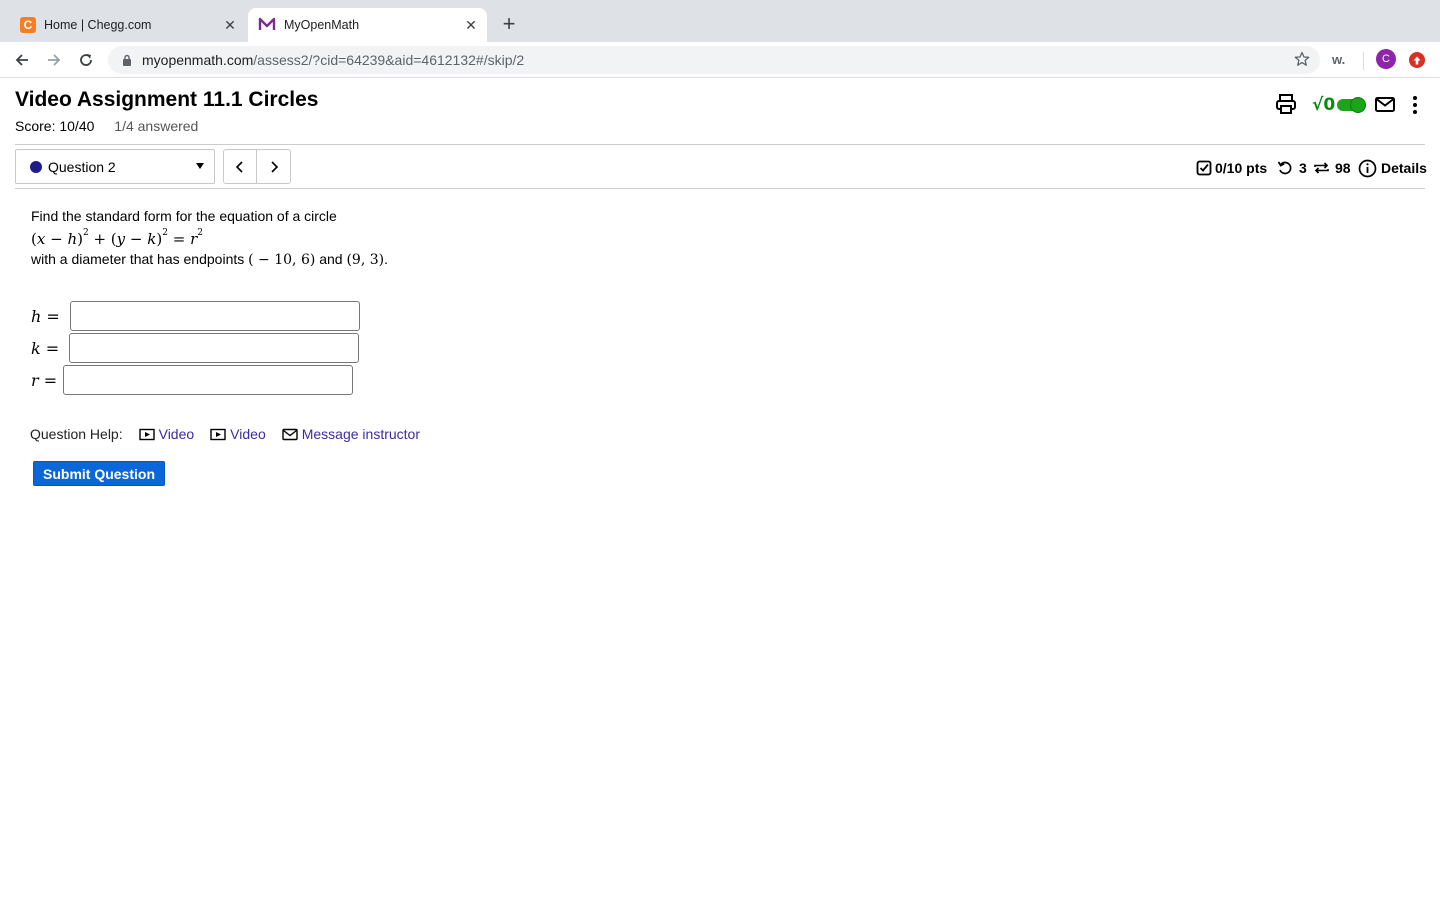 Image resolution: width=1440 pixels, height=900 pixels. What do you see at coordinates (156, 126) in the screenshot?
I see `answered-count: 1/4 answered` at bounding box center [156, 126].